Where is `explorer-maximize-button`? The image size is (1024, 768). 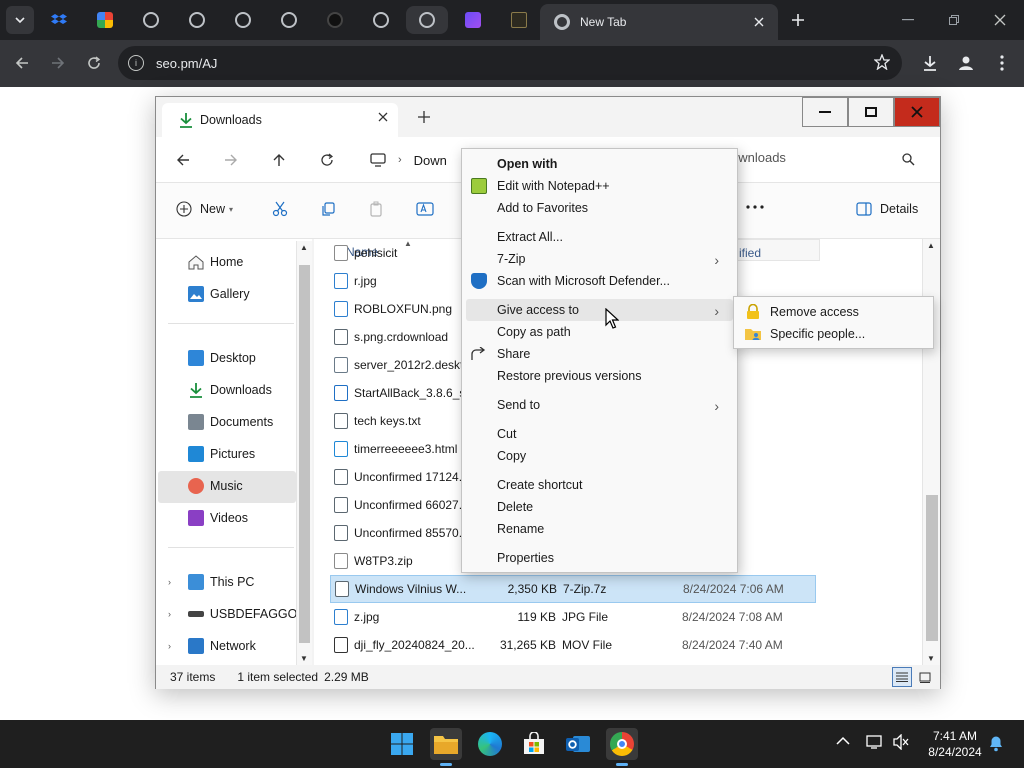 explorer-maximize-button is located at coordinates (871, 112).